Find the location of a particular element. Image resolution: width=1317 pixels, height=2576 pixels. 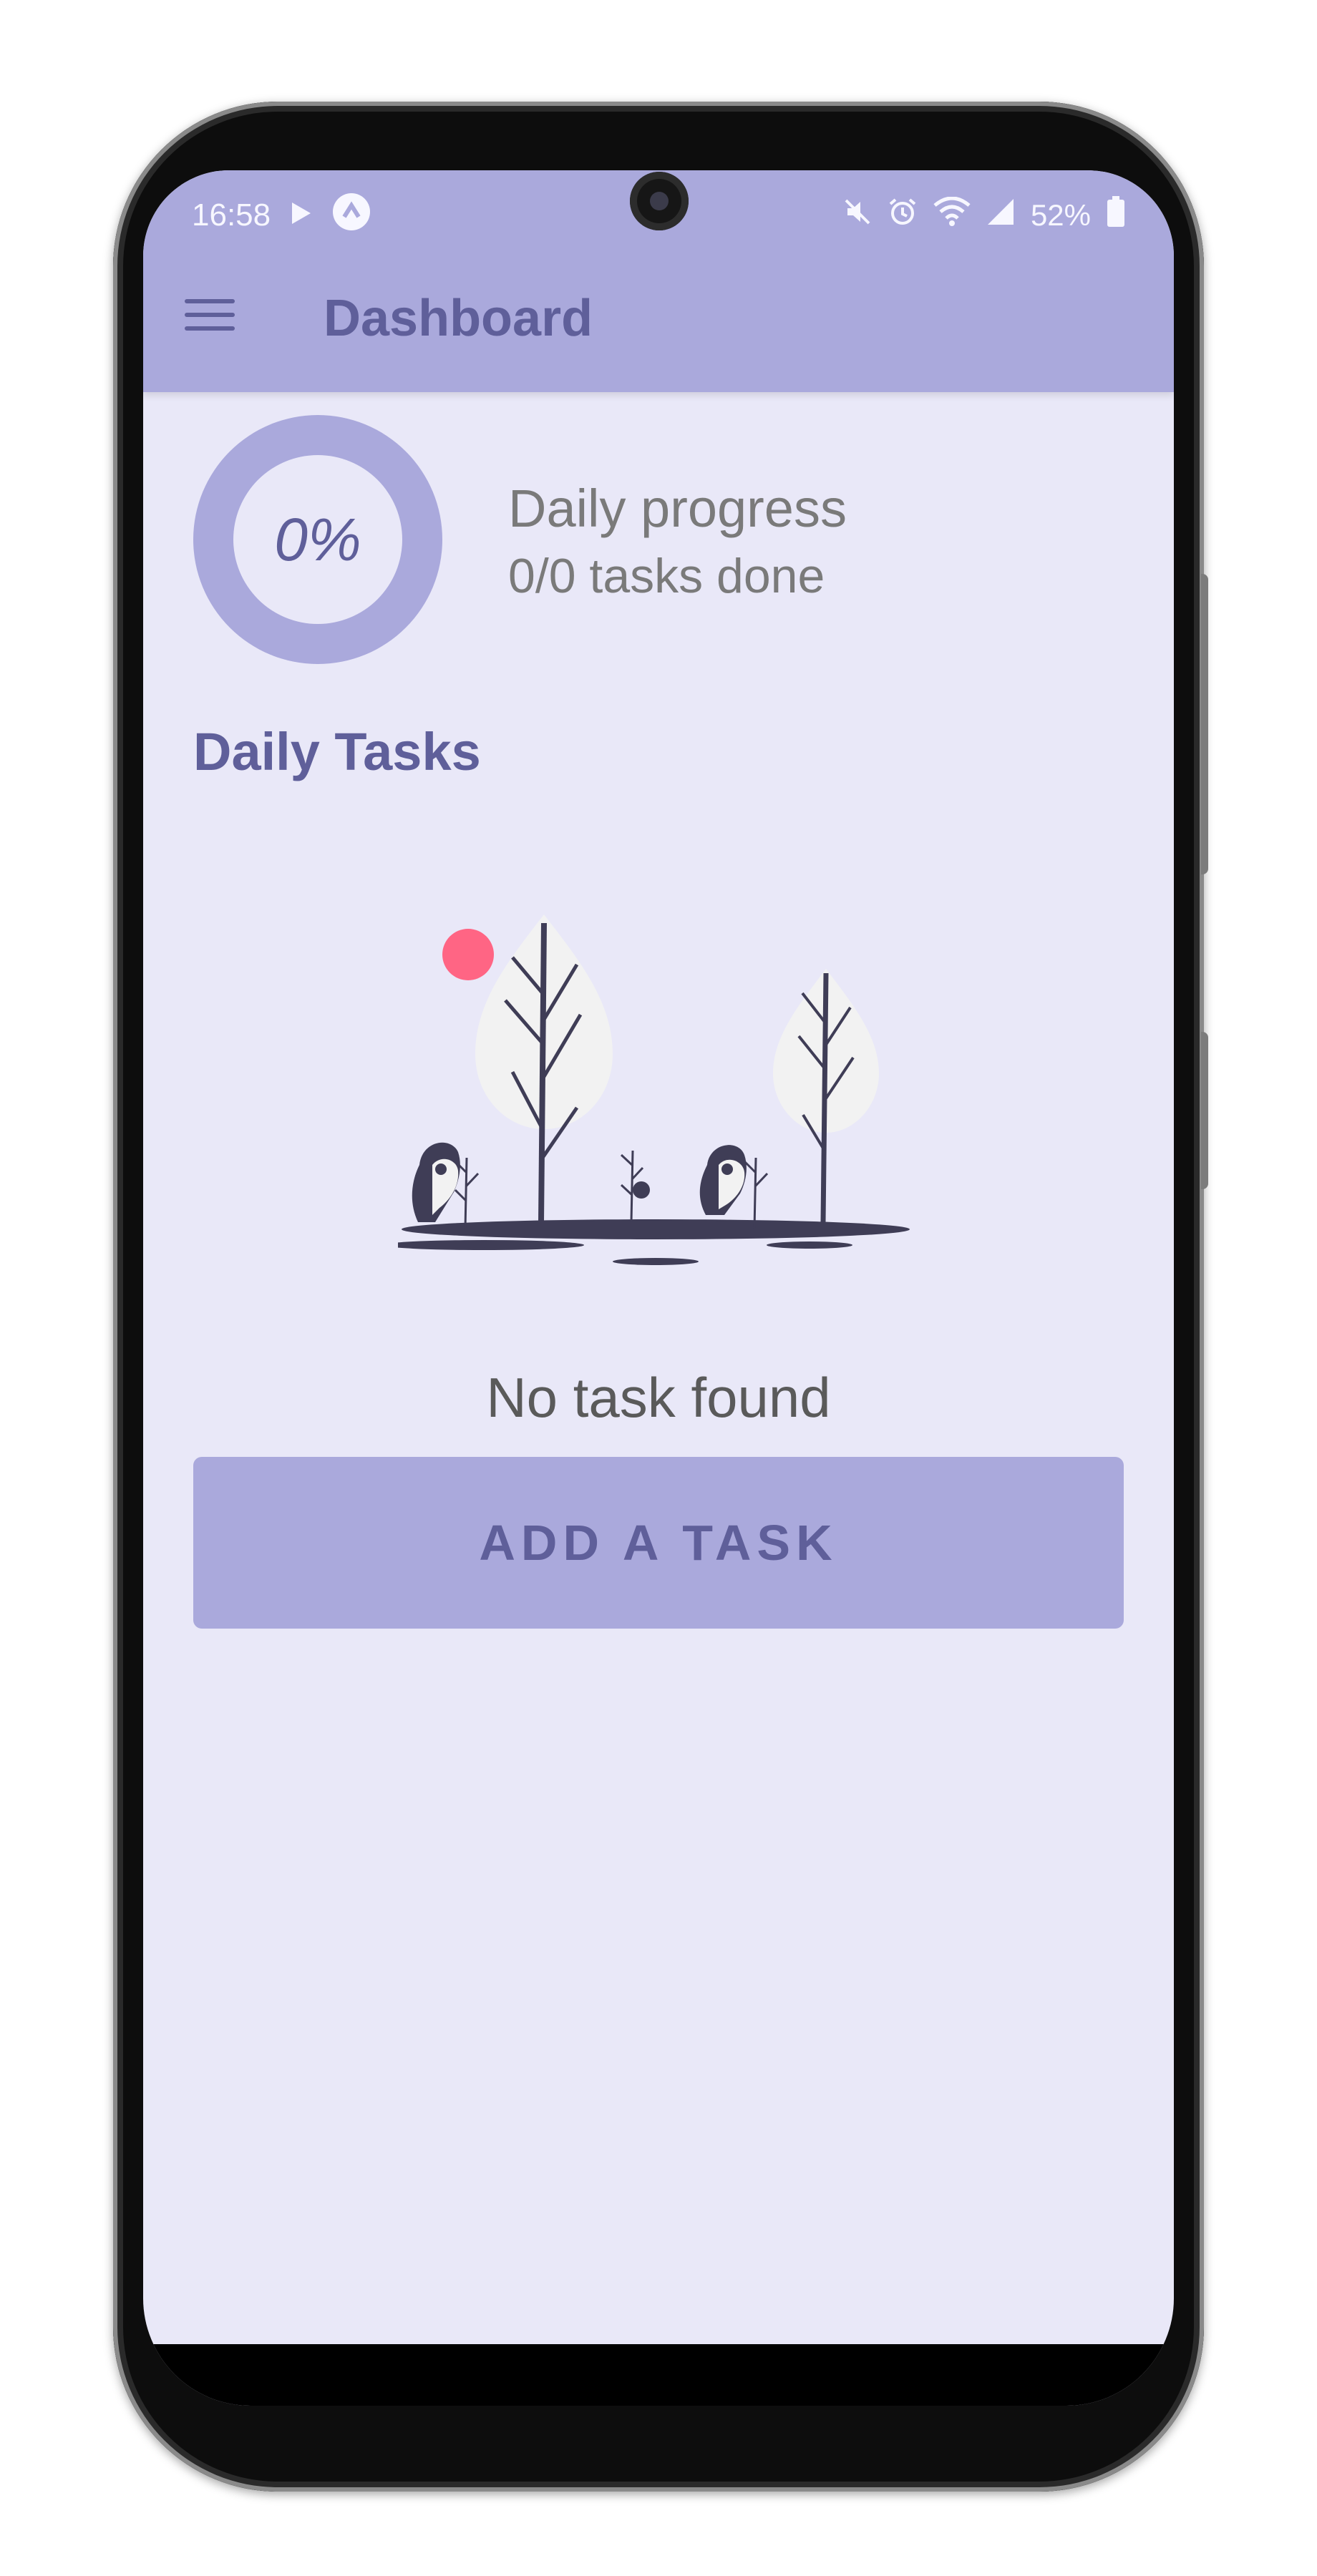

section-title-daily-tasks: Daily Tasks is located at coordinates (337, 752).